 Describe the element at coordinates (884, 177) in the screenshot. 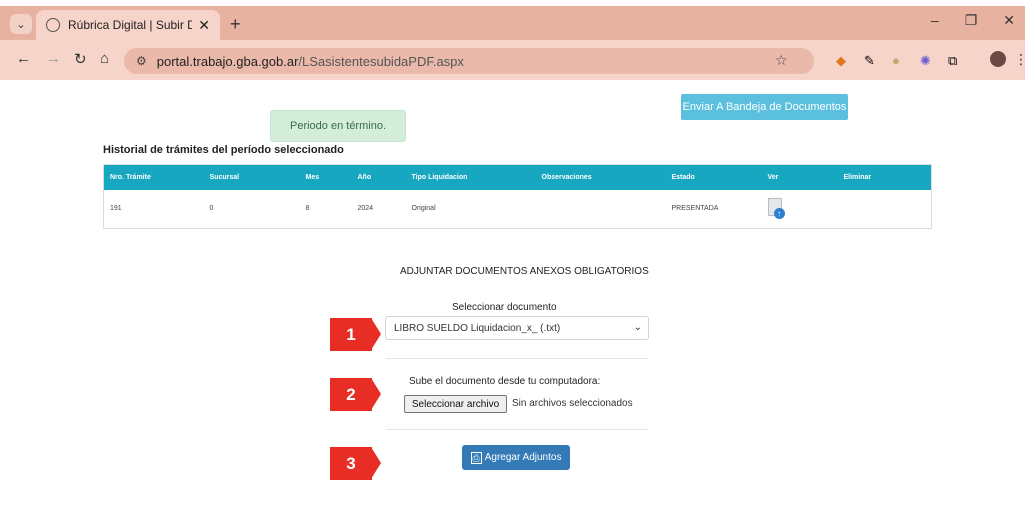

I see `col-eliminar: Eliminar` at that location.